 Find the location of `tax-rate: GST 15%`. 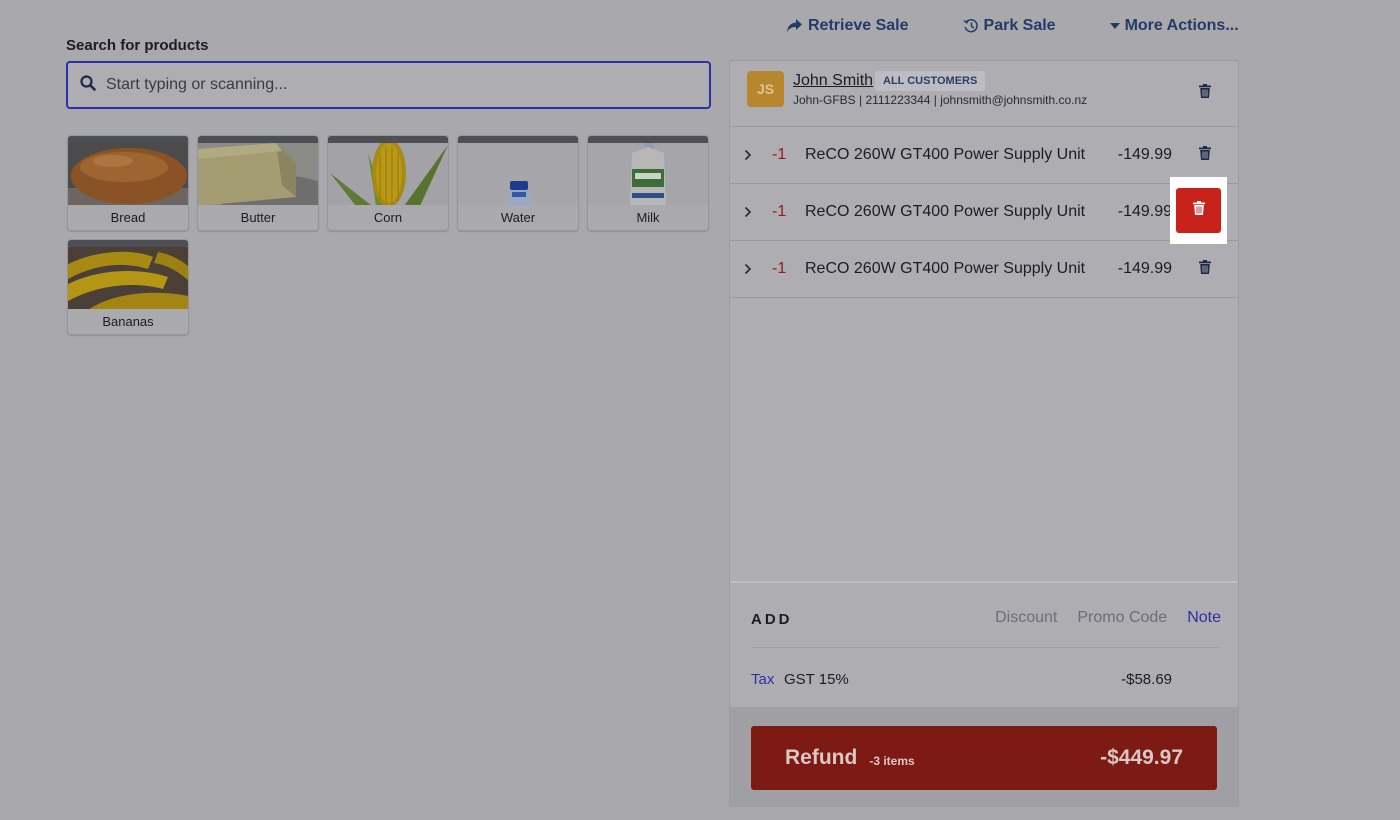

tax-rate: GST 15% is located at coordinates (816, 679).